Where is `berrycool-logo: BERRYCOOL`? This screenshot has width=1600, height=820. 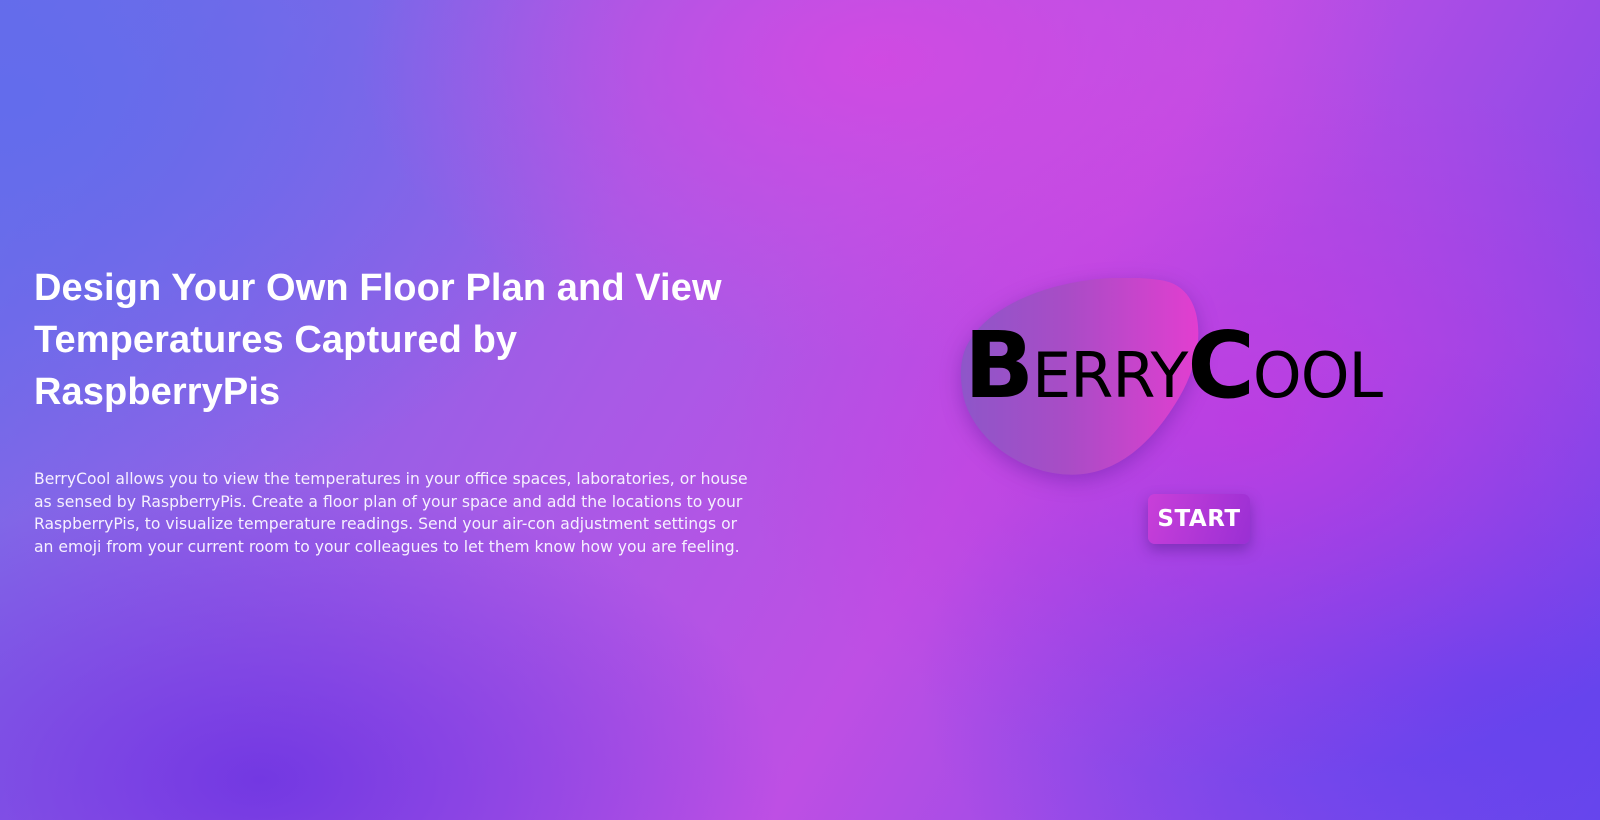
berrycool-logo: BERRYCOOL is located at coordinates (1185, 378).